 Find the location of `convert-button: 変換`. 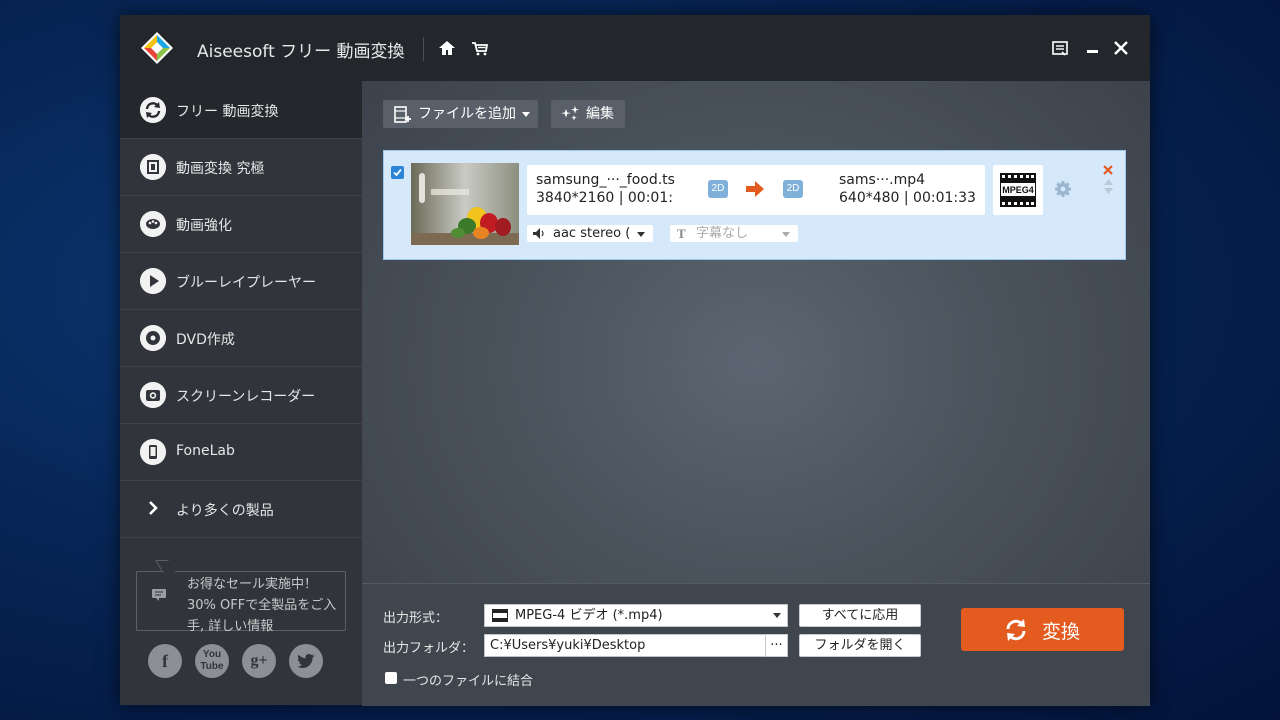

convert-button: 変換 is located at coordinates (1042, 629).